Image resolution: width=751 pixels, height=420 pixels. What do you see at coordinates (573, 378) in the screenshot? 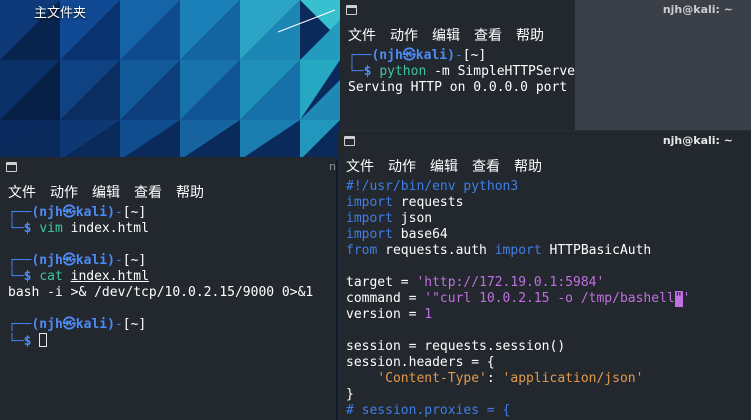
I see `code-header-value: 'application/json'` at bounding box center [573, 378].